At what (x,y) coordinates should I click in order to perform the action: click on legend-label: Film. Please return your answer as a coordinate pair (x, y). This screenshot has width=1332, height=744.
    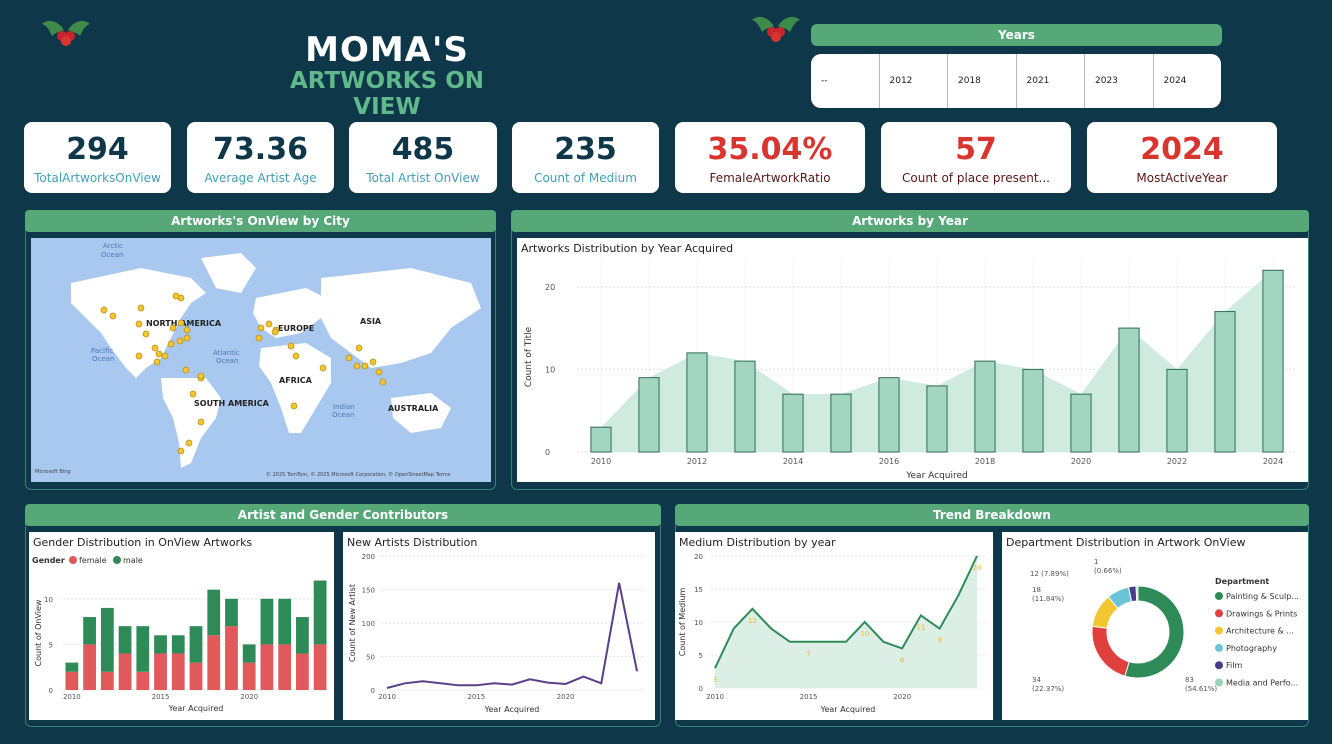
    Looking at the image, I should click on (1234, 665).